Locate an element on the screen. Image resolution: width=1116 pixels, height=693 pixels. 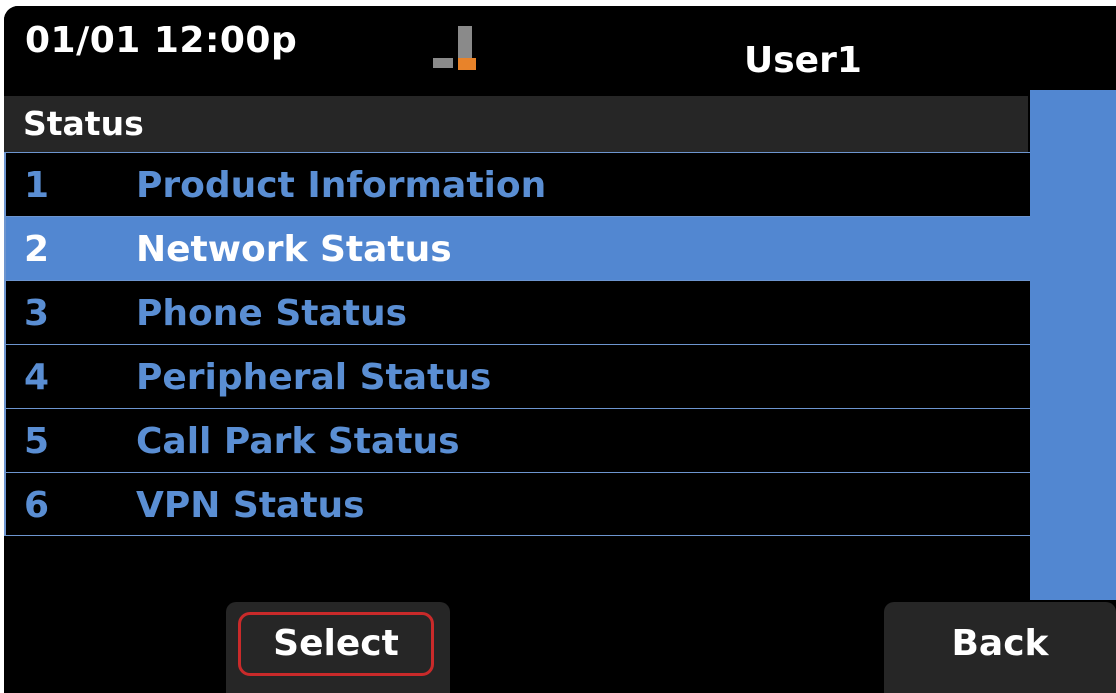
select-button-label: Select is located at coordinates (336, 644).